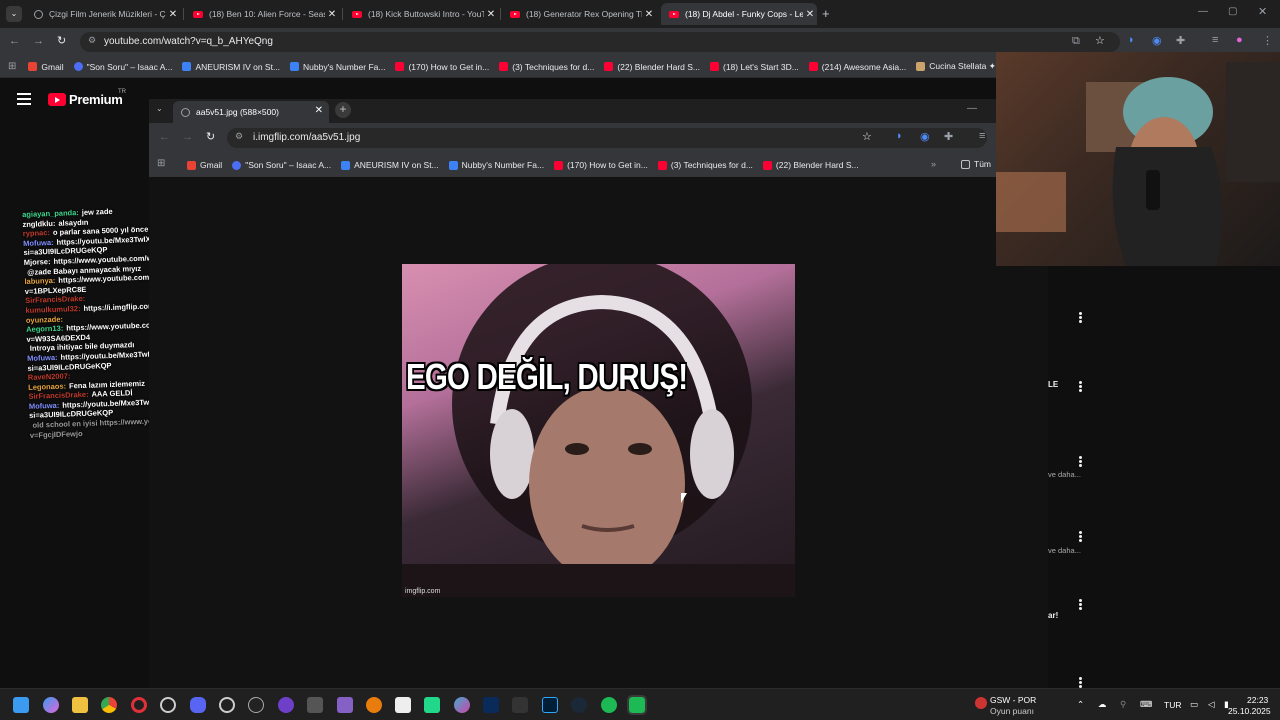 This screenshot has height=720, width=1280. I want to click on mic-icon: ⚲, so click(1123, 704).